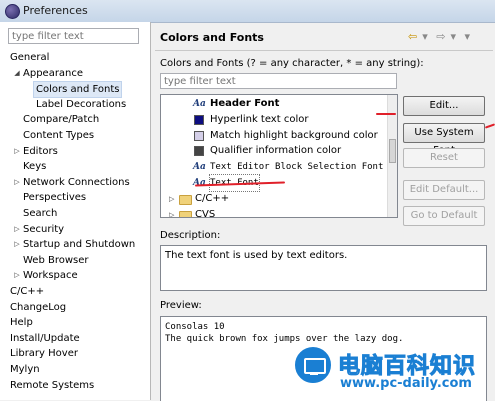 The image size is (495, 401). What do you see at coordinates (489, 126) in the screenshot?
I see `annotation-mark-system-font` at bounding box center [489, 126].